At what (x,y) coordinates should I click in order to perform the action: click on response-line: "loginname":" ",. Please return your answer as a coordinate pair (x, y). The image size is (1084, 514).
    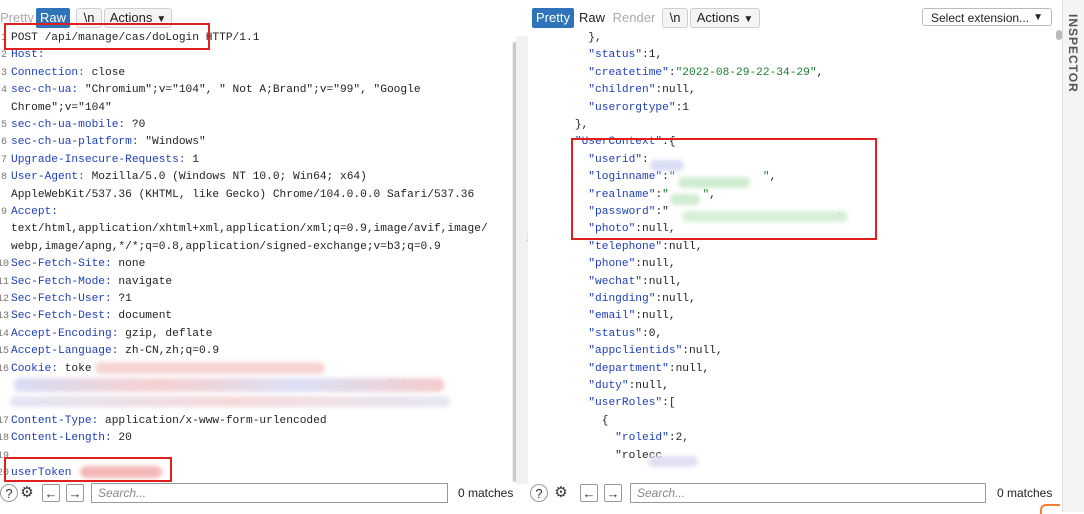
    Looking at the image, I should click on (805, 177).